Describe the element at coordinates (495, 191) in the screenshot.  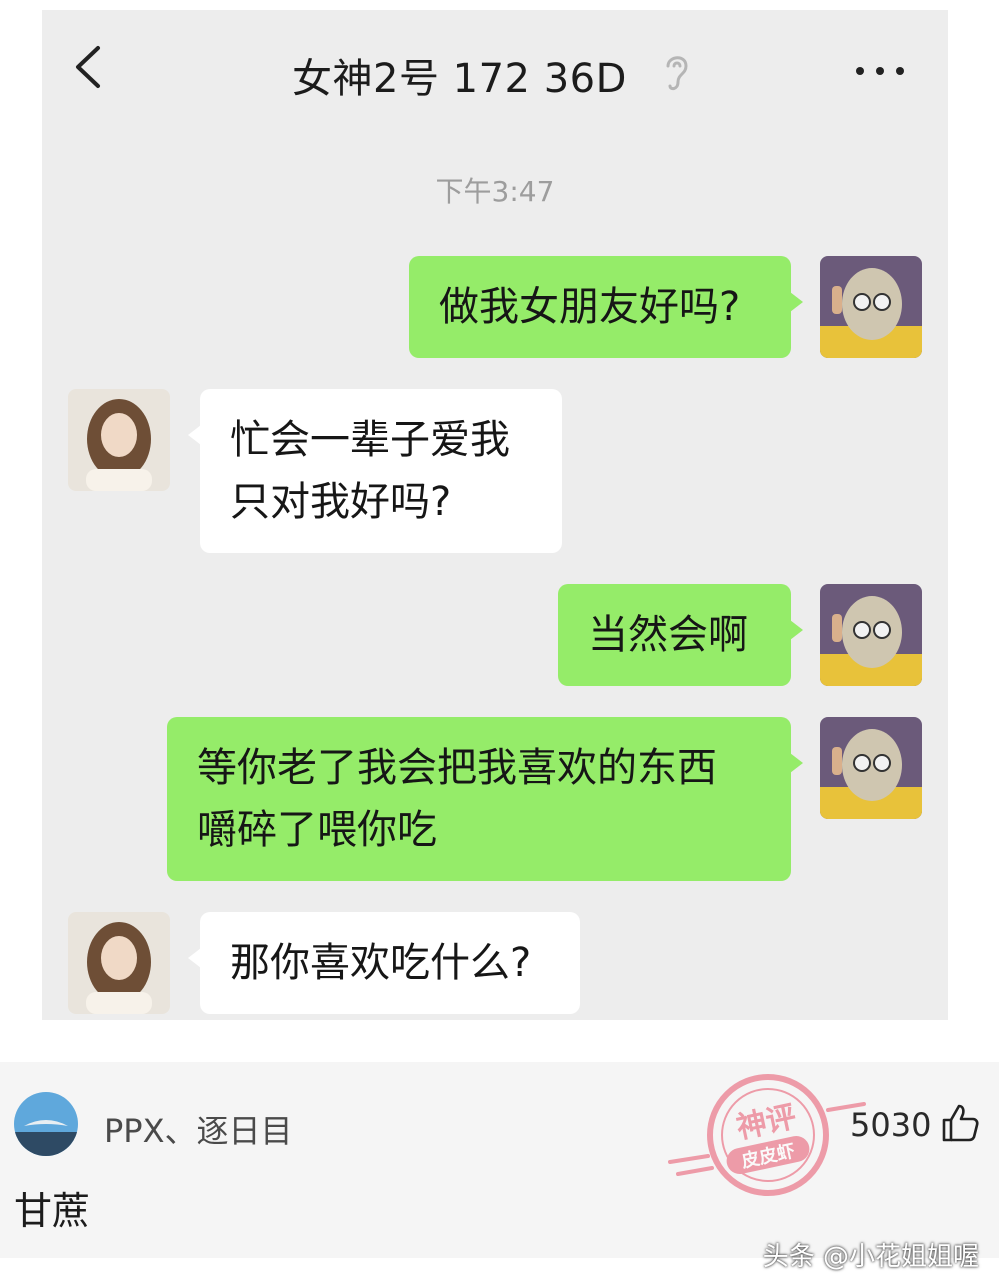
I see `message-timestamp: 下午3:47` at that location.